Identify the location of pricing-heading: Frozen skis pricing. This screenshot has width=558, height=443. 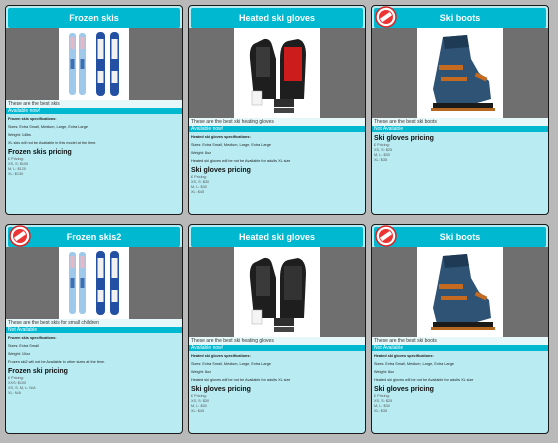
(40, 152).